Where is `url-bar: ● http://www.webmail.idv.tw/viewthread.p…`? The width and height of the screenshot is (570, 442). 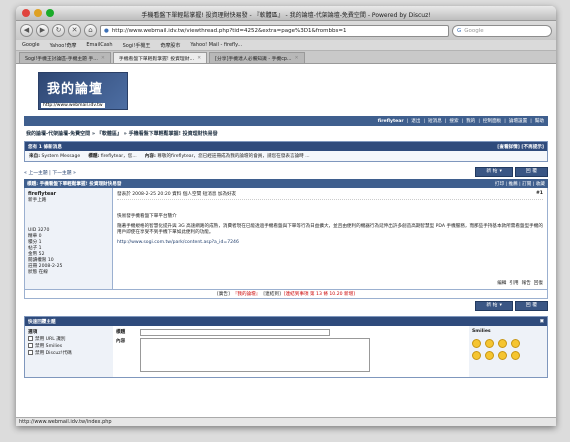 url-bar: ● http://www.webmail.idv.tw/viewthread.p… is located at coordinates (274, 30).